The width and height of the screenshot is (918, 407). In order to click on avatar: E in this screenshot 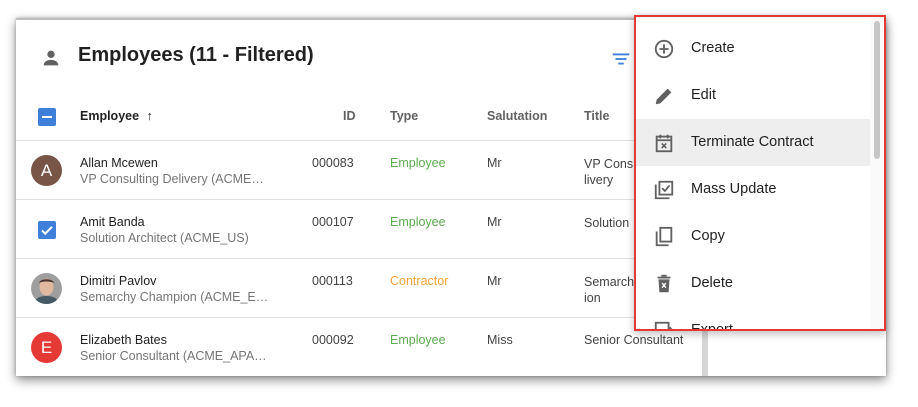, I will do `click(46, 347)`.